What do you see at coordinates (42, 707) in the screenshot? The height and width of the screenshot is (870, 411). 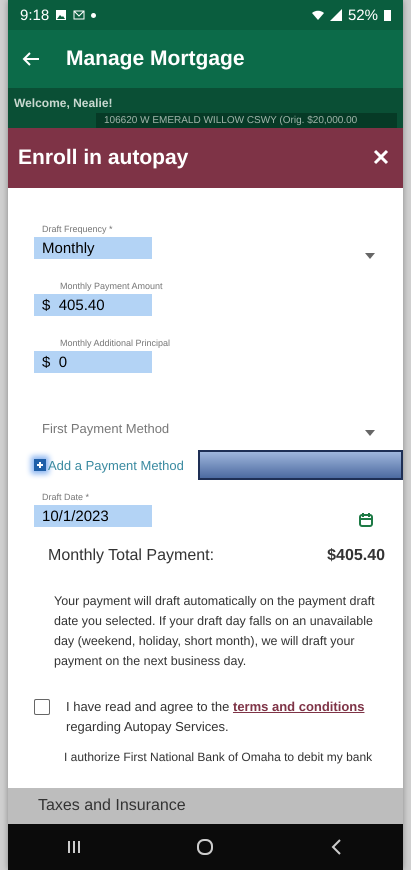 I see `terms-checkbox` at bounding box center [42, 707].